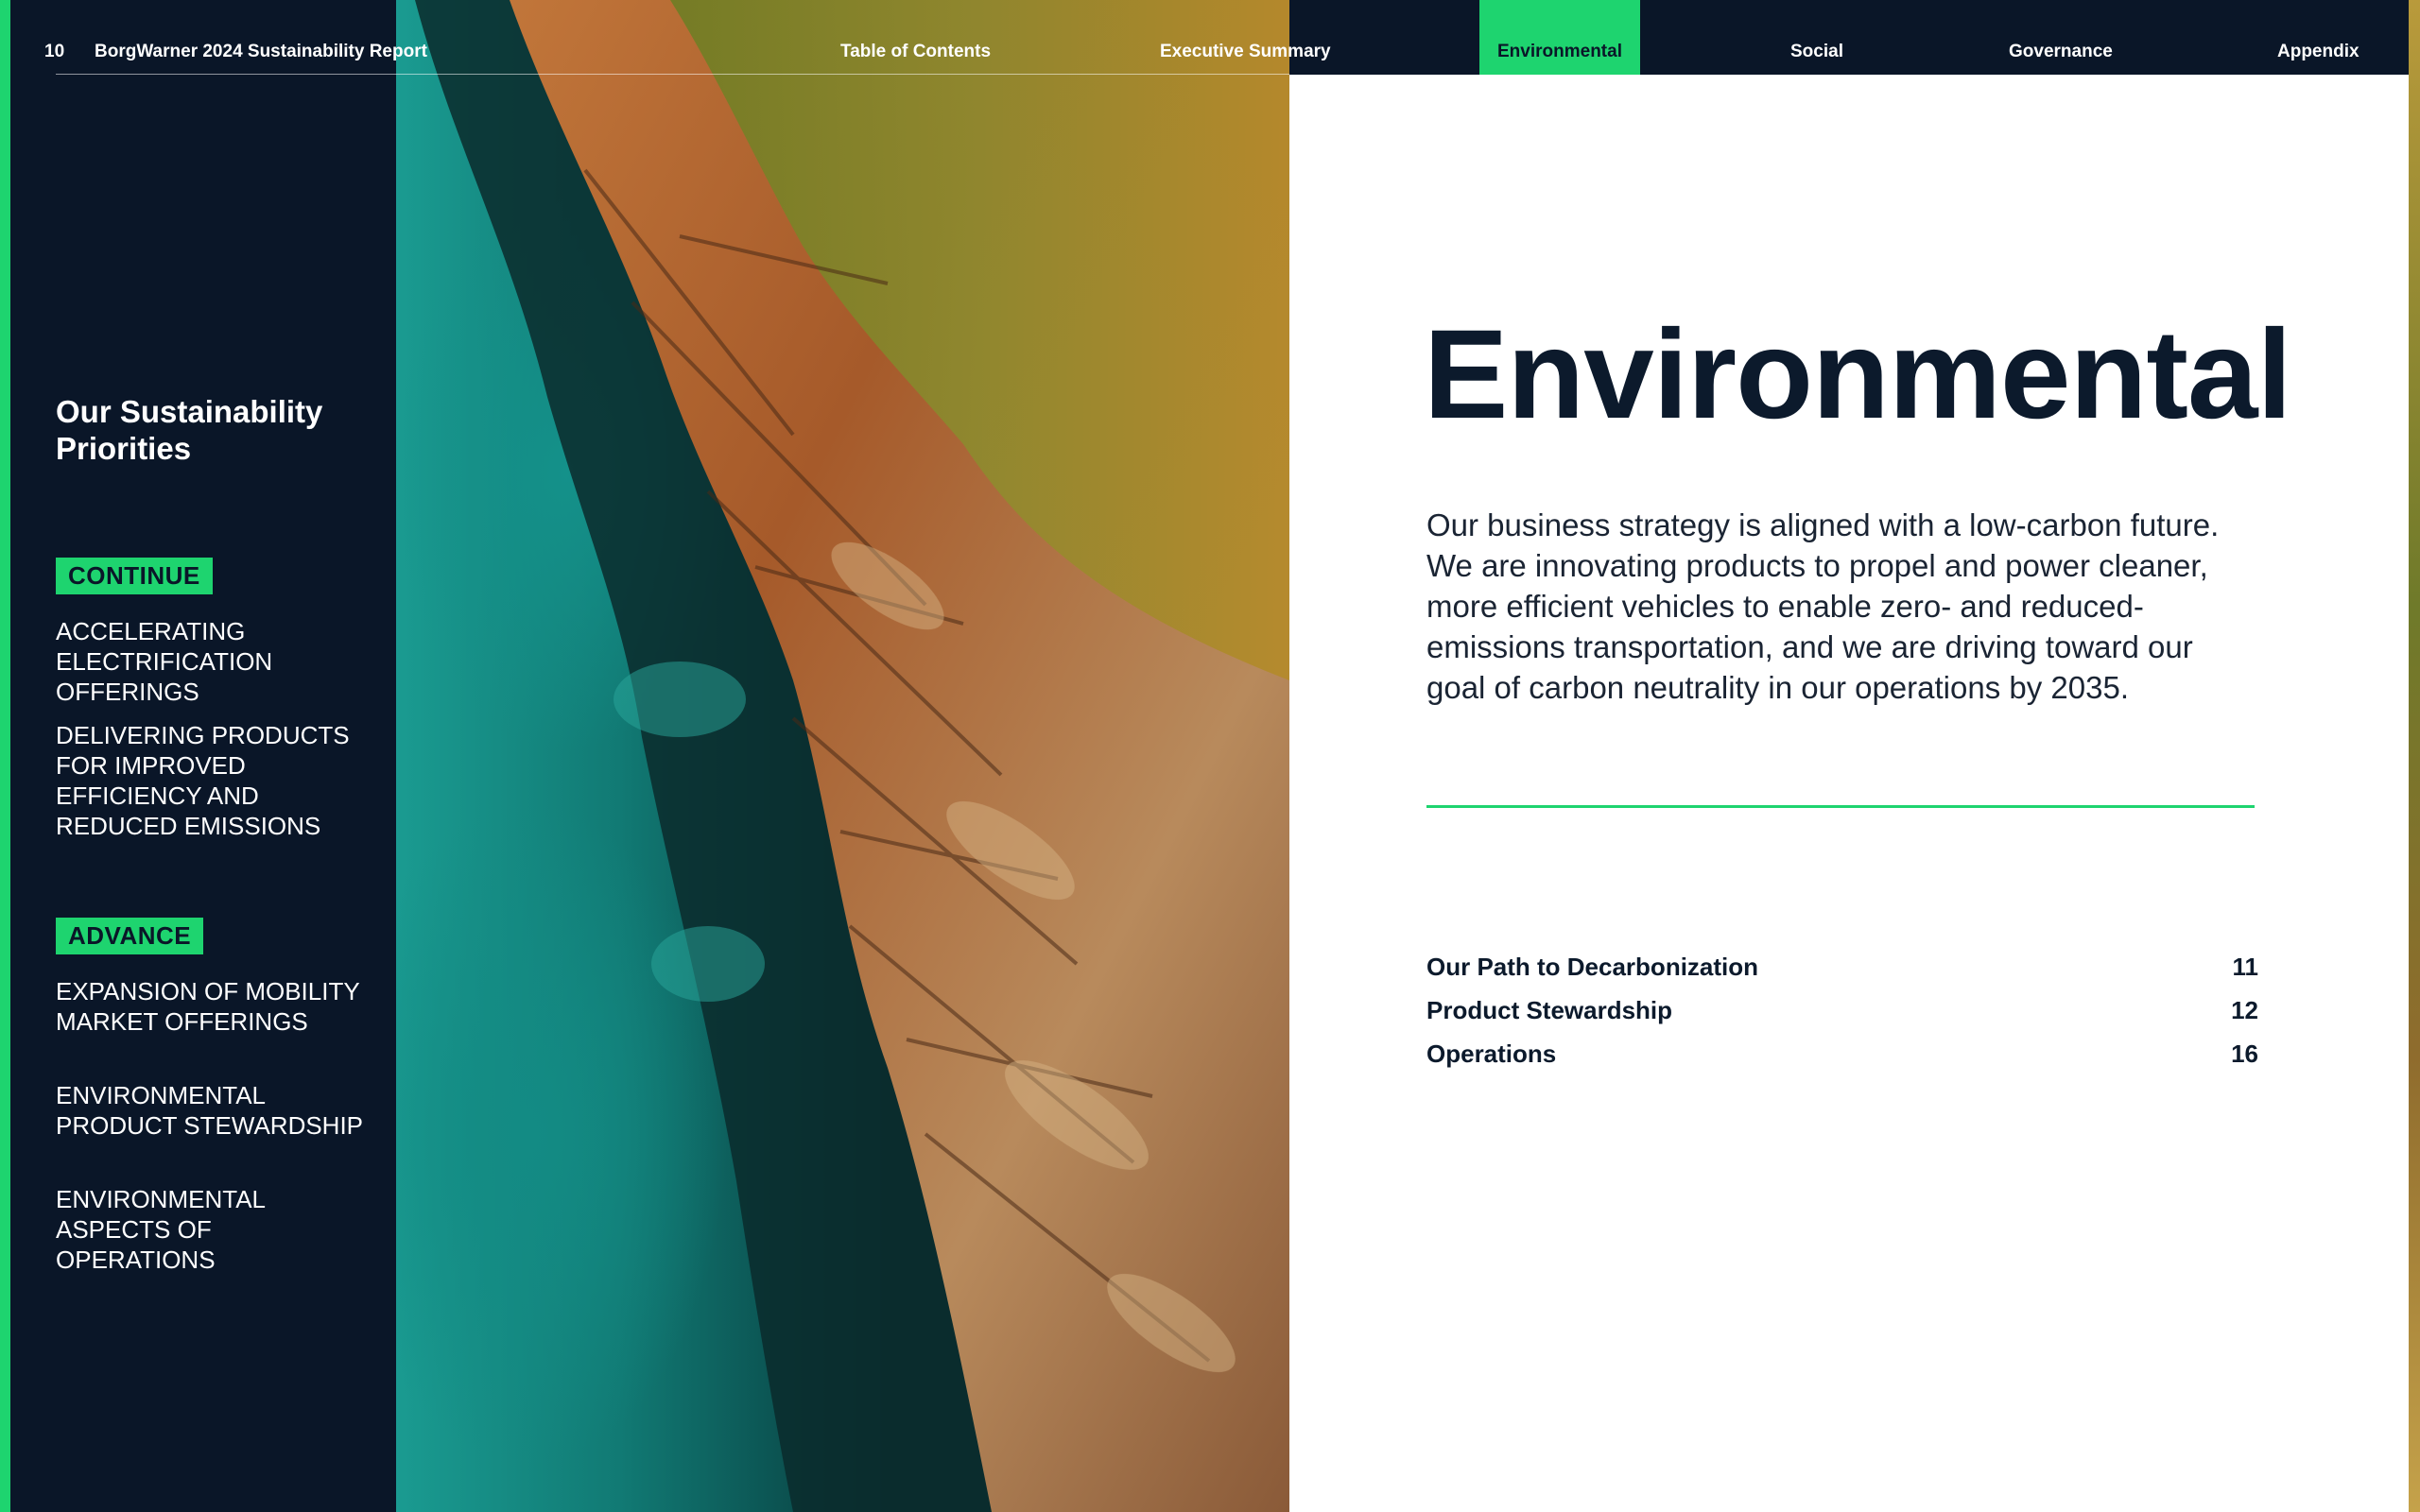 This screenshot has width=2420, height=1512. I want to click on toc-page-number: 11, so click(2245, 966).